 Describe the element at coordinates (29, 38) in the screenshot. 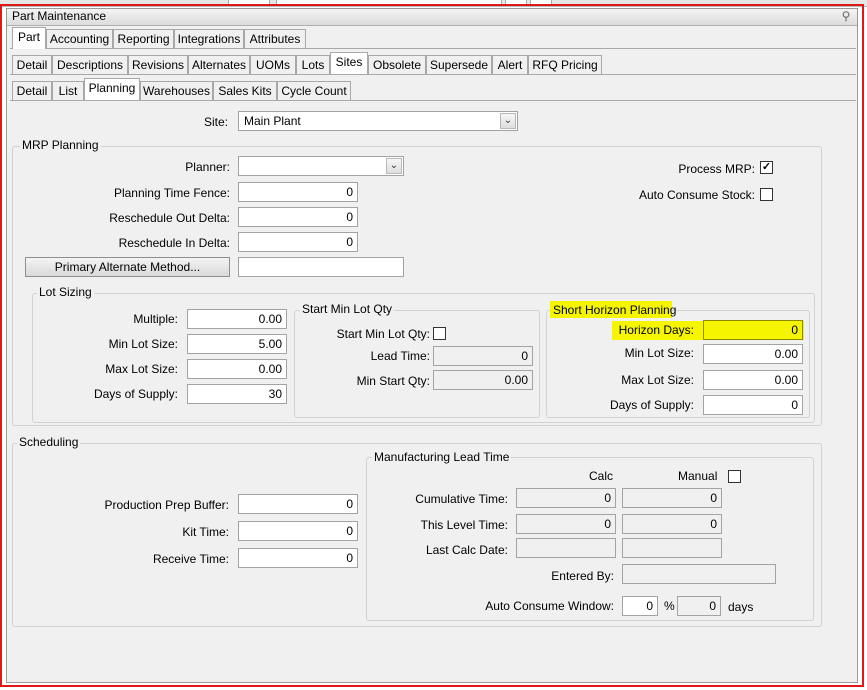

I see `tab-part: Part` at that location.